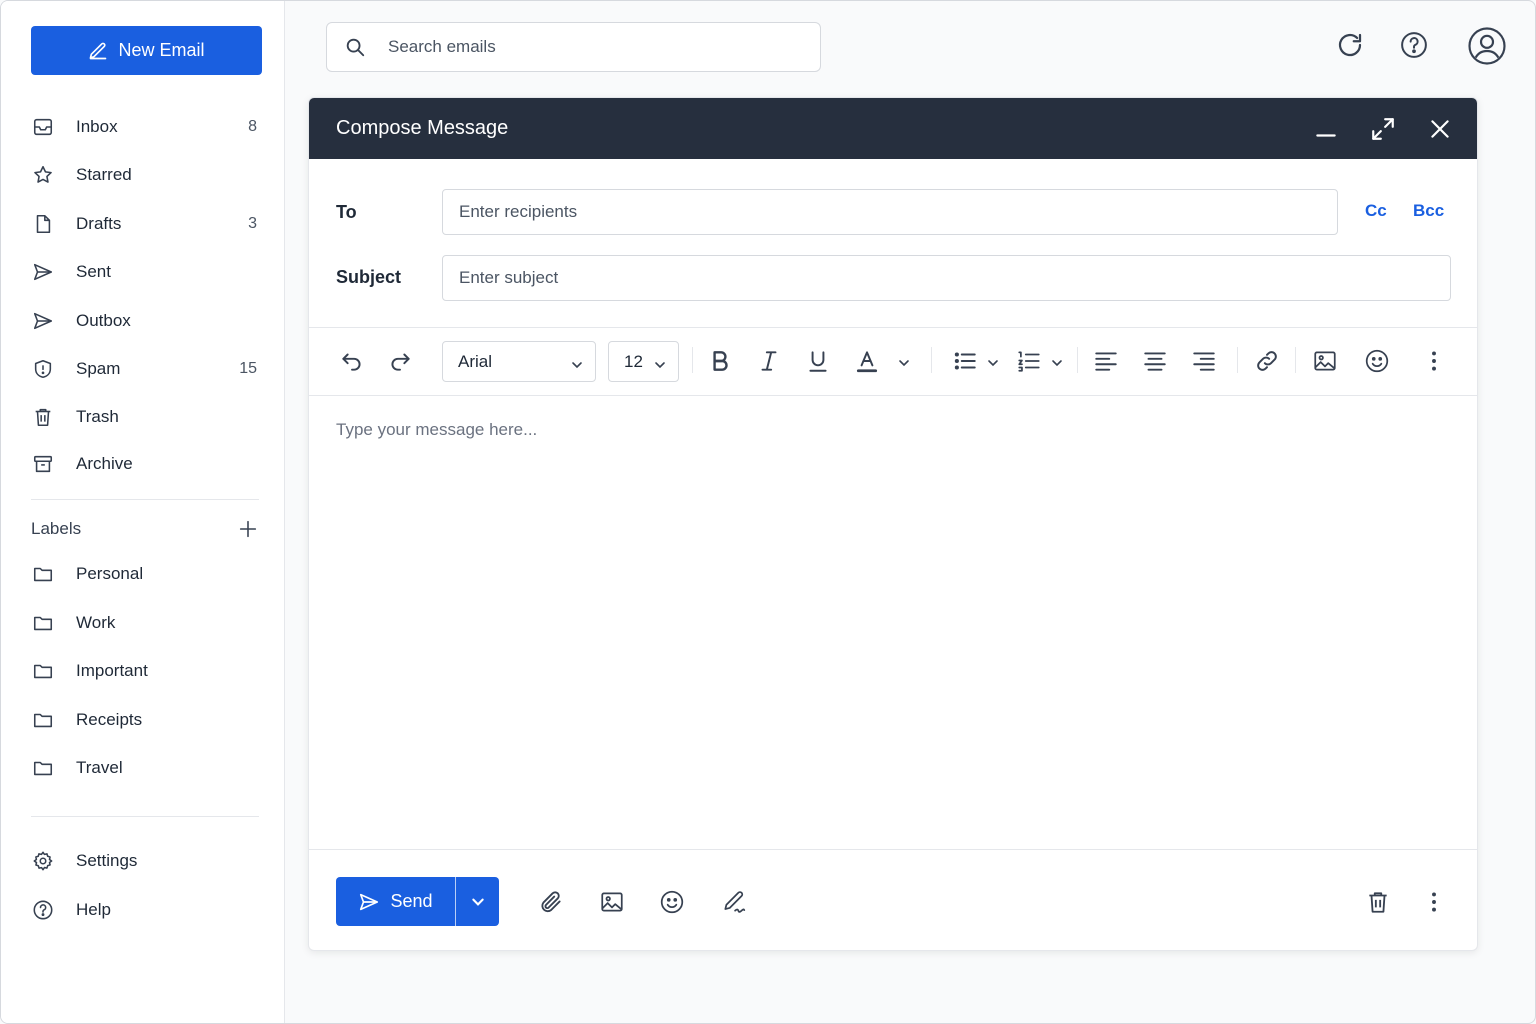 This screenshot has width=1536, height=1024. I want to click on text-color-icon, so click(867, 361).